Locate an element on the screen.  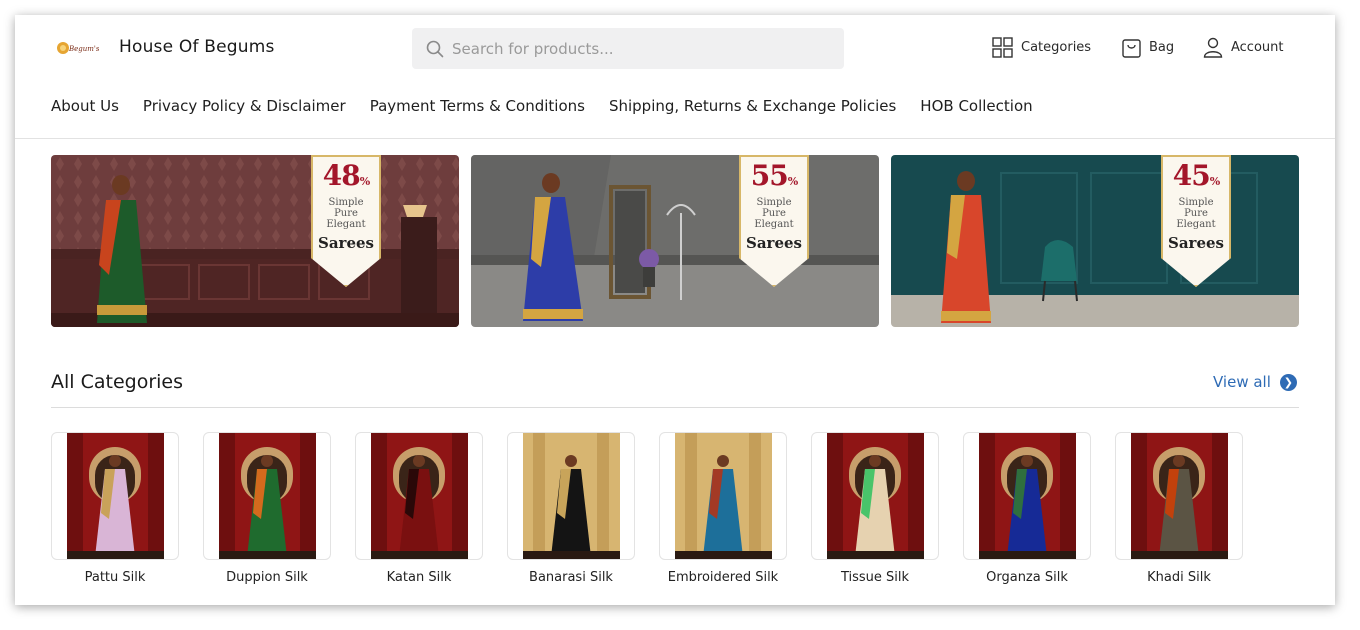
search-icon is located at coordinates (435, 48).